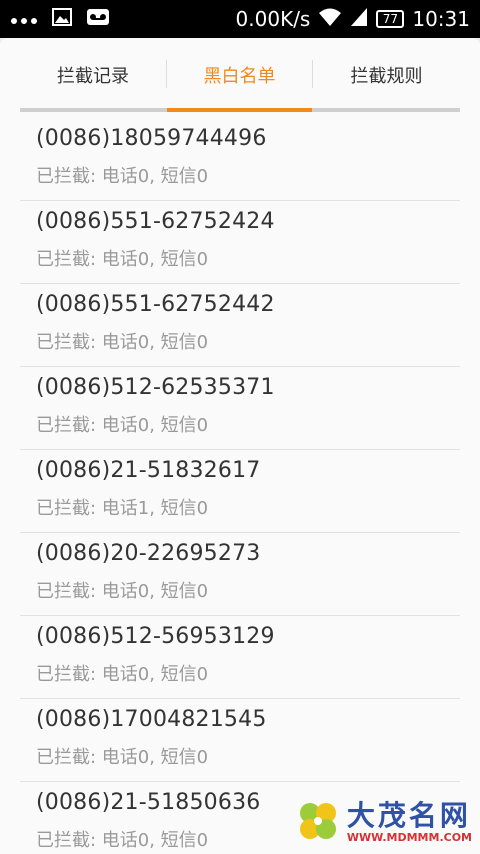 Image resolution: width=480 pixels, height=854 pixels. I want to click on watermark-title: 大茂名网, so click(408, 815).